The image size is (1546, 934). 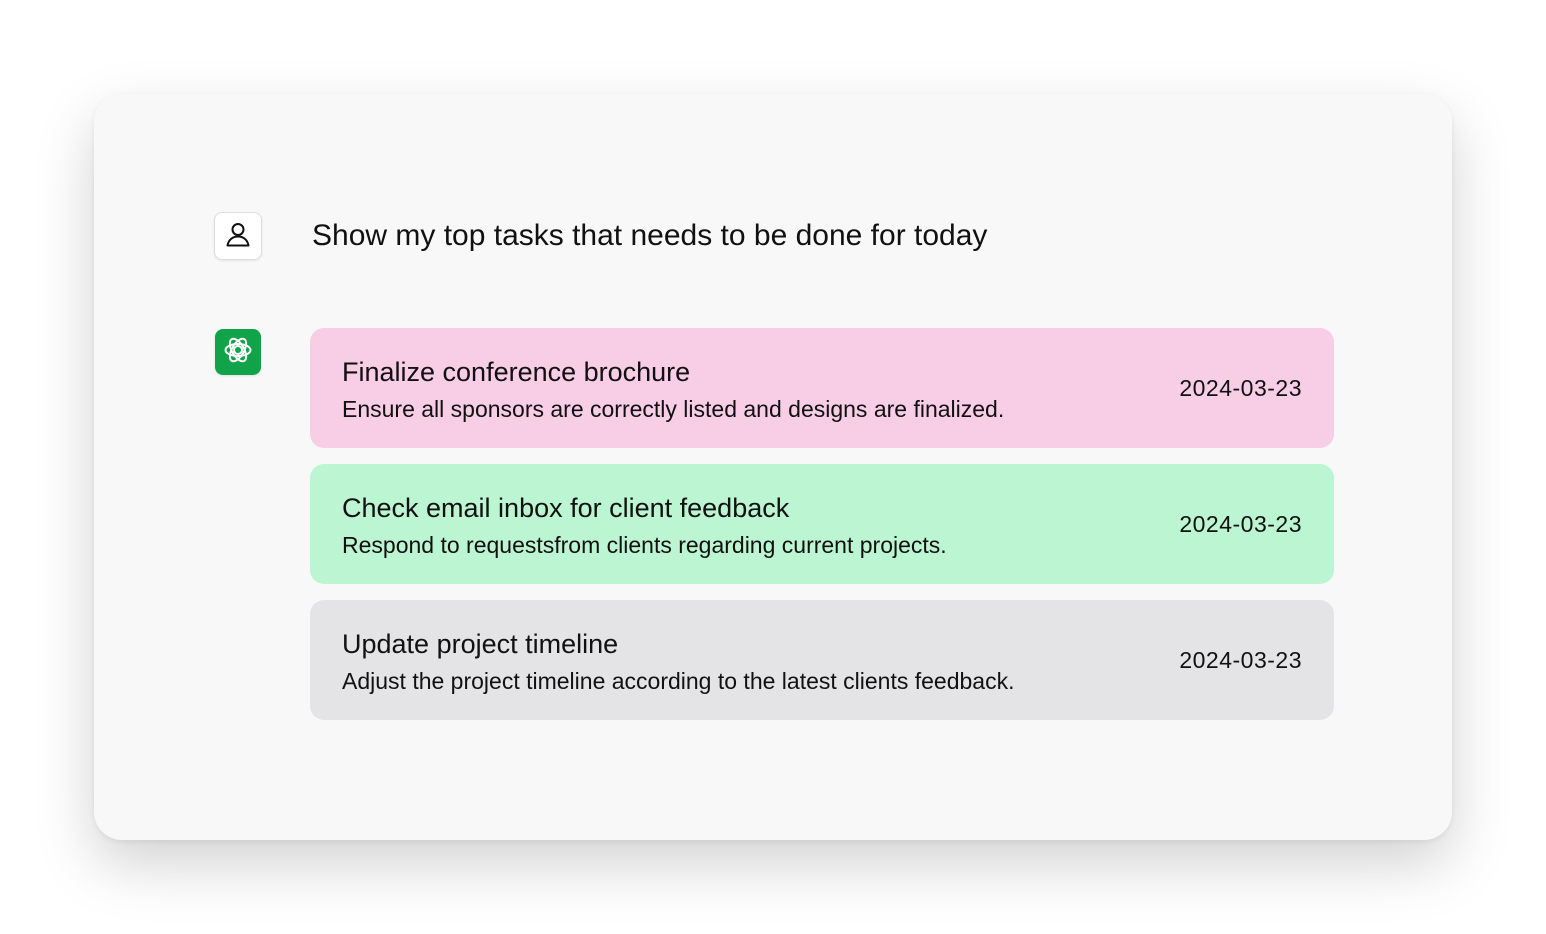 I want to click on user-avatar, so click(x=238, y=236).